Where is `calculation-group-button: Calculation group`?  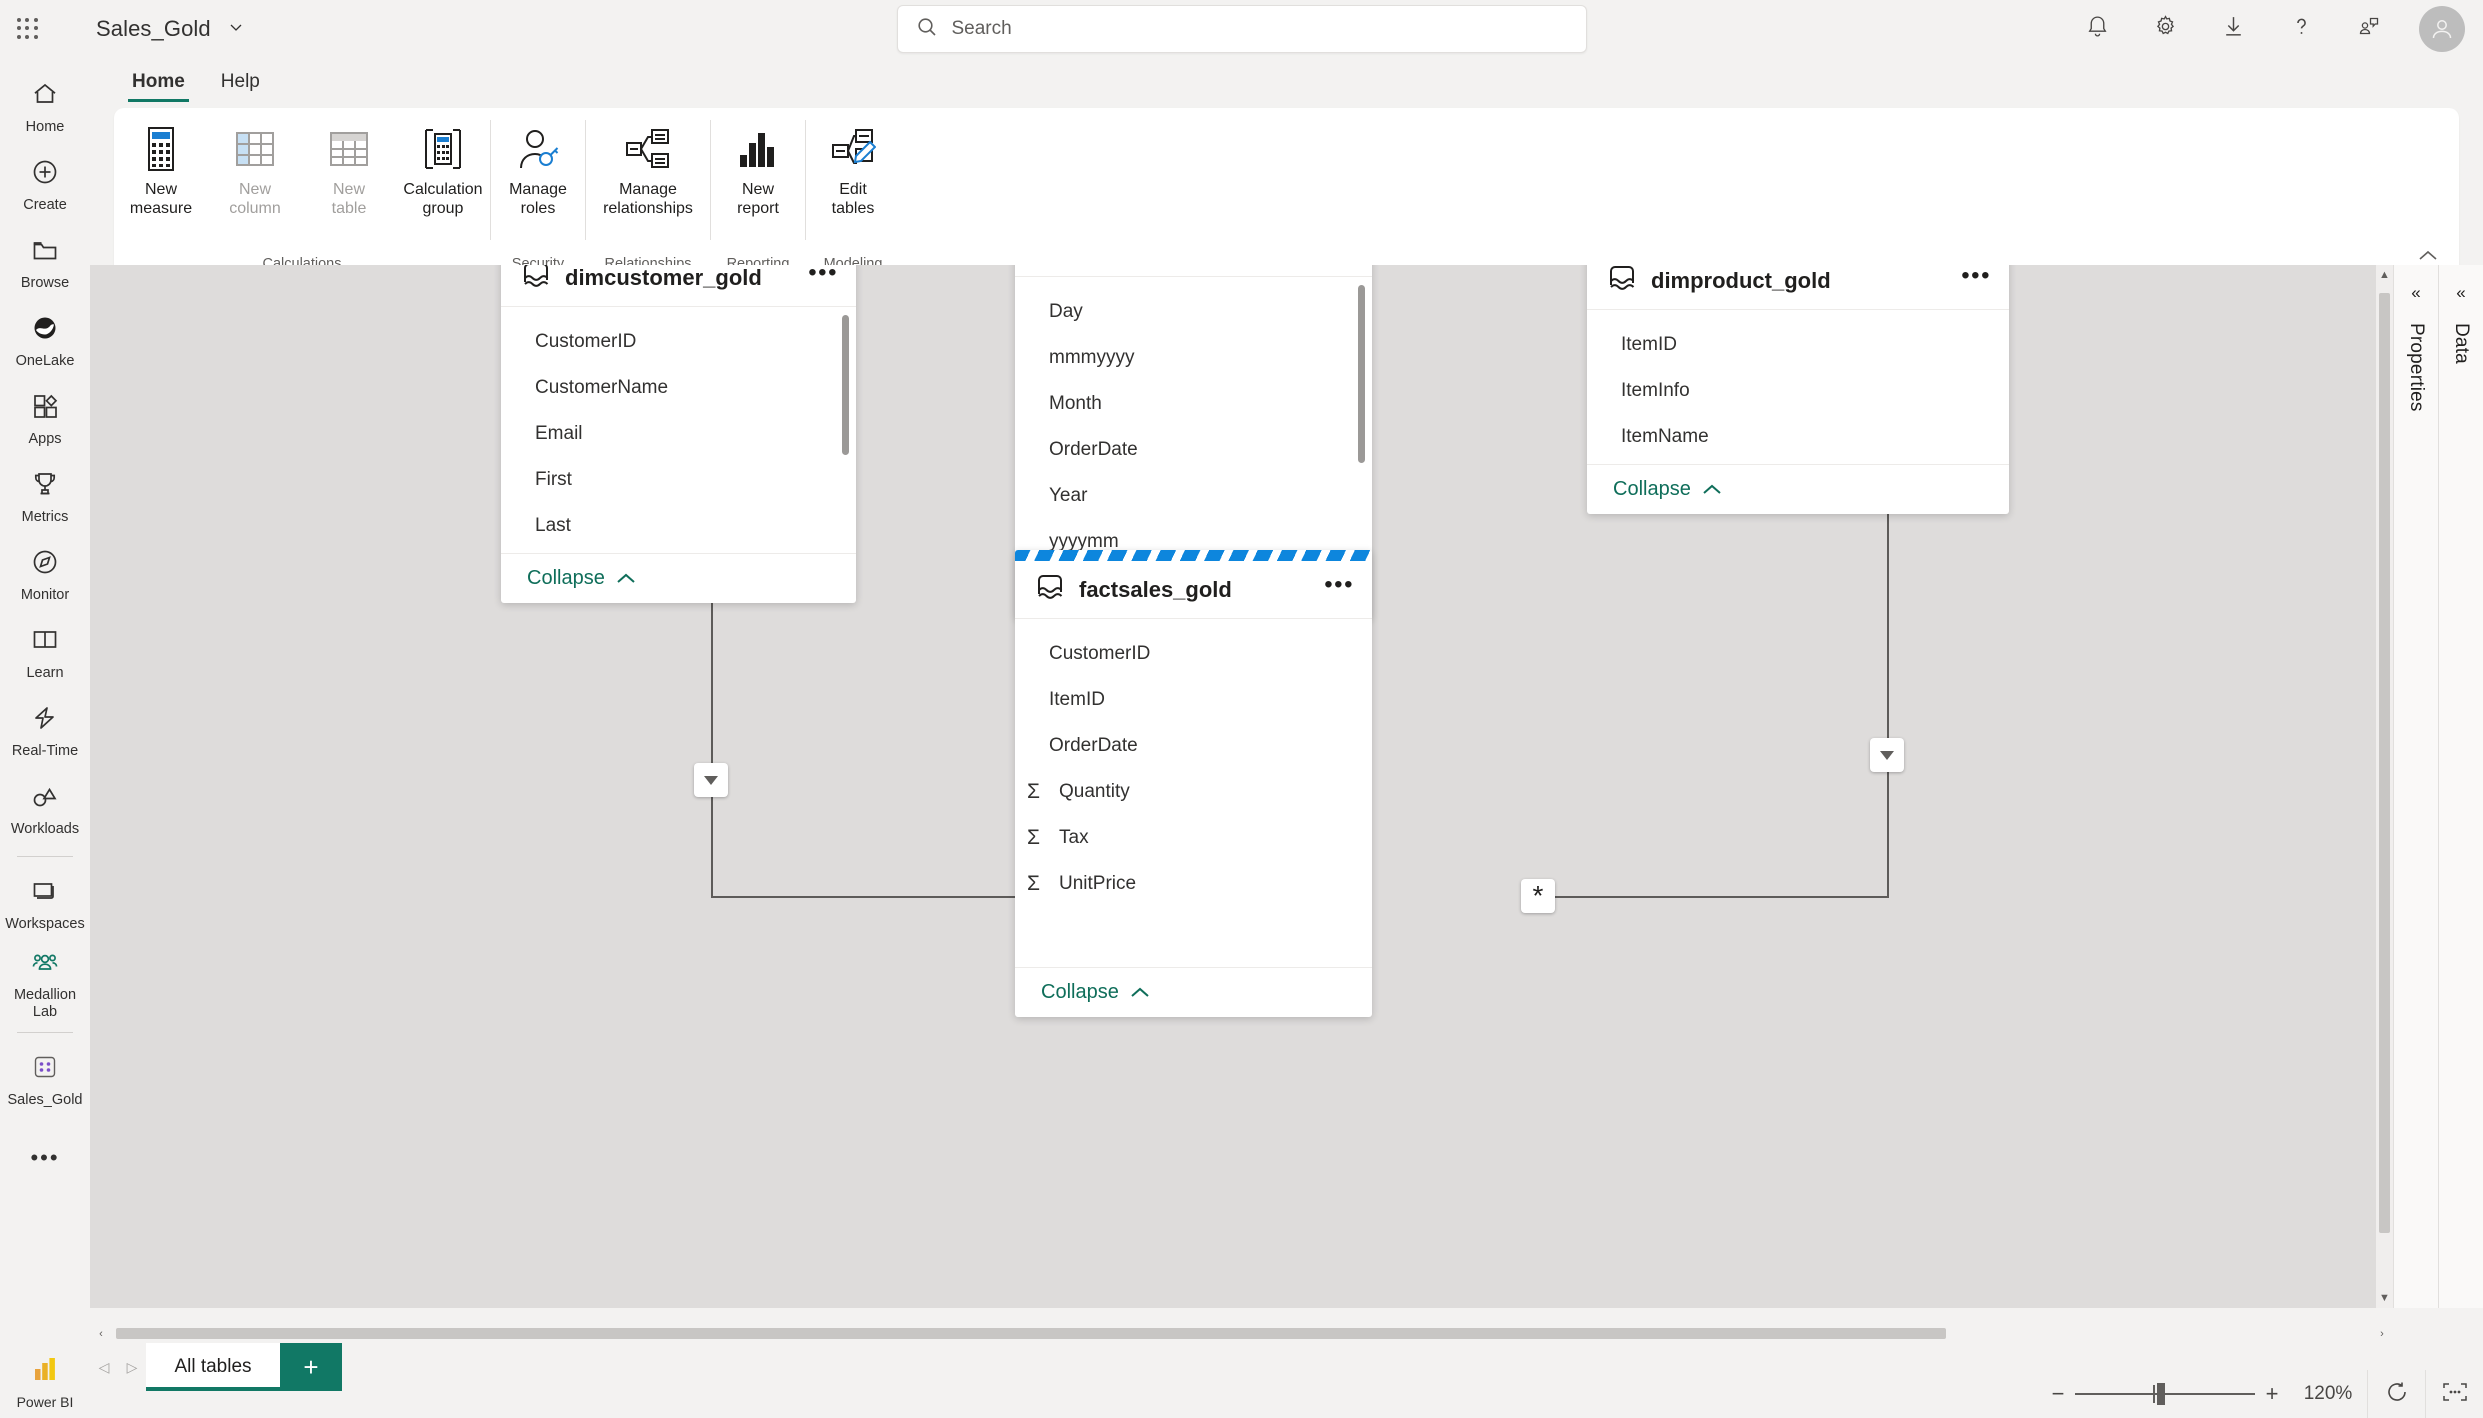
calculation-group-button: Calculation group is located at coordinates (443, 171).